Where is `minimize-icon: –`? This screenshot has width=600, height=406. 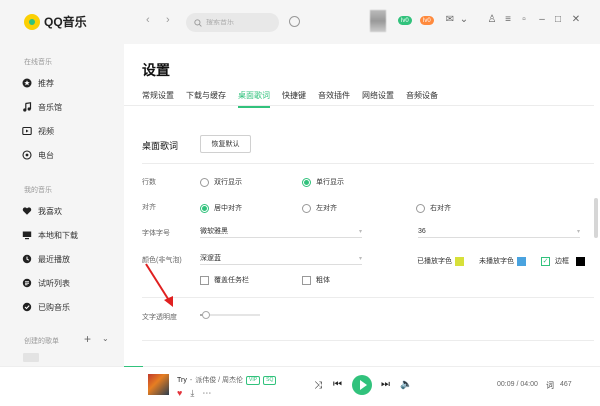 minimize-icon: – is located at coordinates (542, 20).